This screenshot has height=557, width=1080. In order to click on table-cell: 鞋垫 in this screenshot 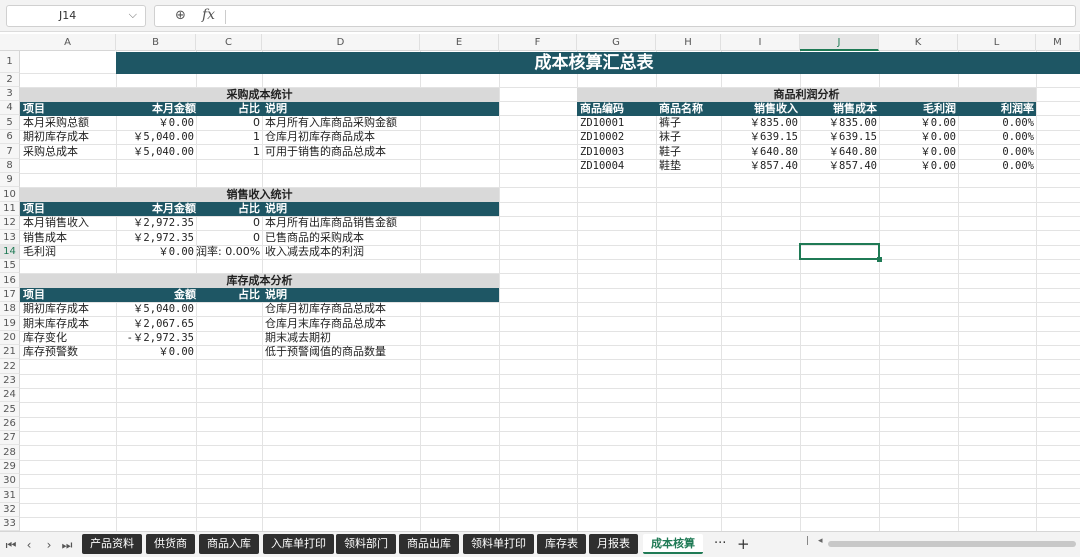, I will do `click(670, 166)`.